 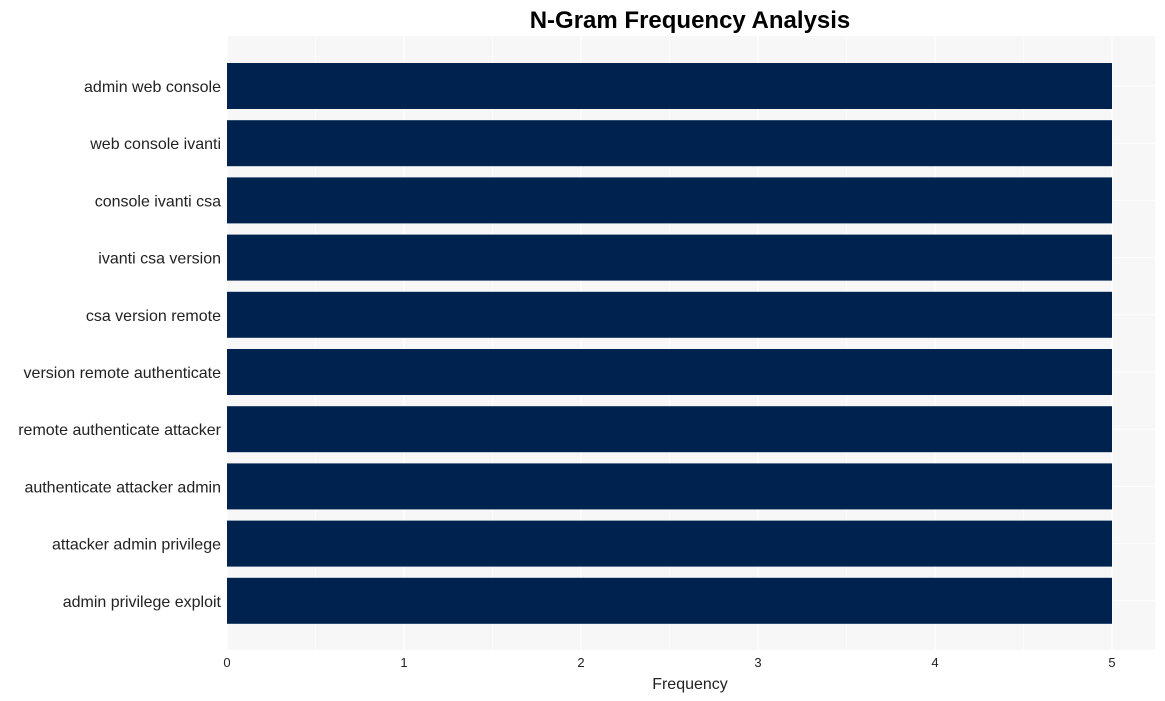 What do you see at coordinates (159, 259) in the screenshot?
I see `y-tick-label: ivanti csa version` at bounding box center [159, 259].